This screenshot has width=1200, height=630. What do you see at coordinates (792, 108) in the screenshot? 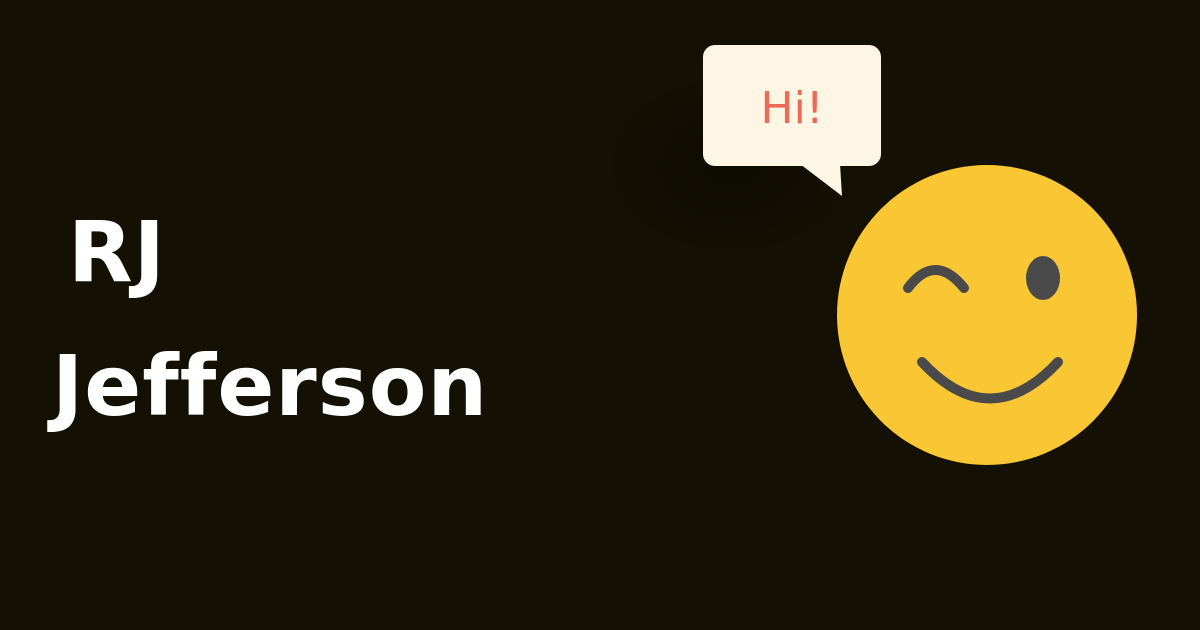
I see `speech-bubble-text: Hi!` at bounding box center [792, 108].